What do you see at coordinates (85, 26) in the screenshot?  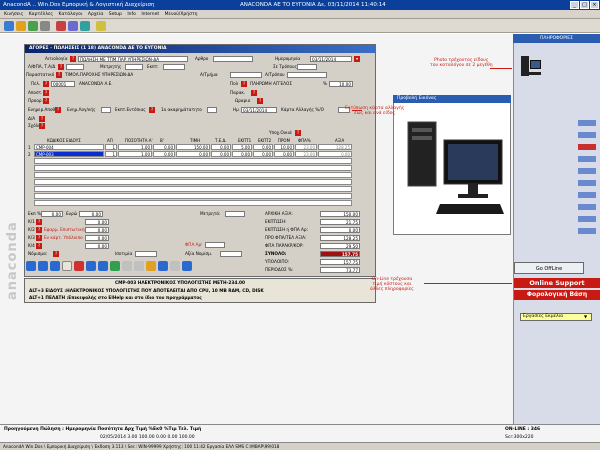 I see `refresh-icon` at bounding box center [85, 26].